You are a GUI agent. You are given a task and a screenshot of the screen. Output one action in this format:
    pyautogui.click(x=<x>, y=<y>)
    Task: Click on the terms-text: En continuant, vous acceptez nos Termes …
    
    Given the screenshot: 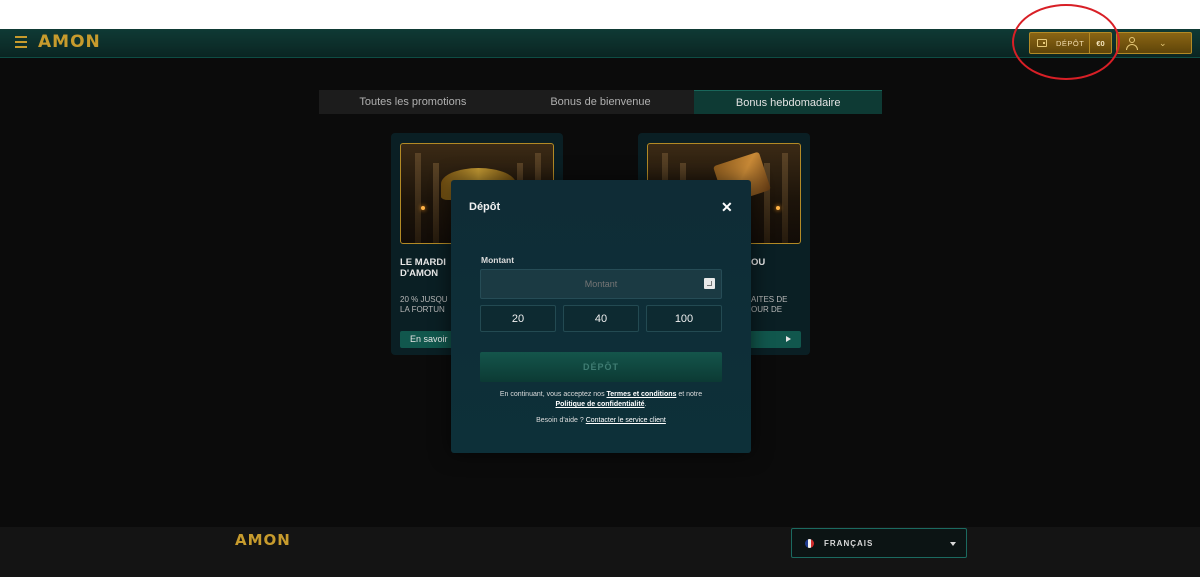 What is the action you would take?
    pyautogui.click(x=601, y=400)
    